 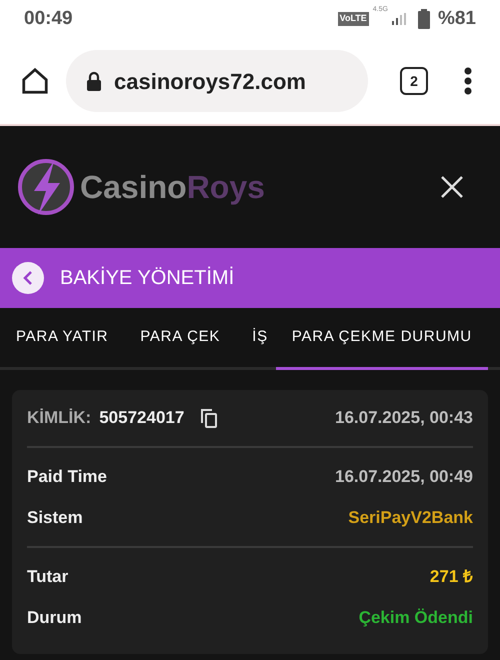 I want to click on volte-badge: VoLTE, so click(x=353, y=19).